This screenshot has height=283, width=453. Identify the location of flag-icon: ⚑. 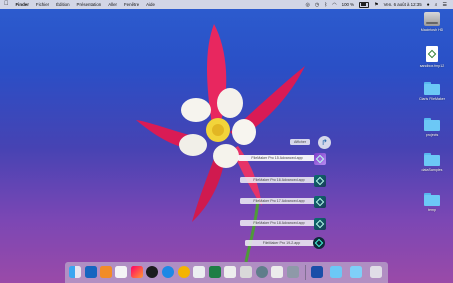
(376, 5).